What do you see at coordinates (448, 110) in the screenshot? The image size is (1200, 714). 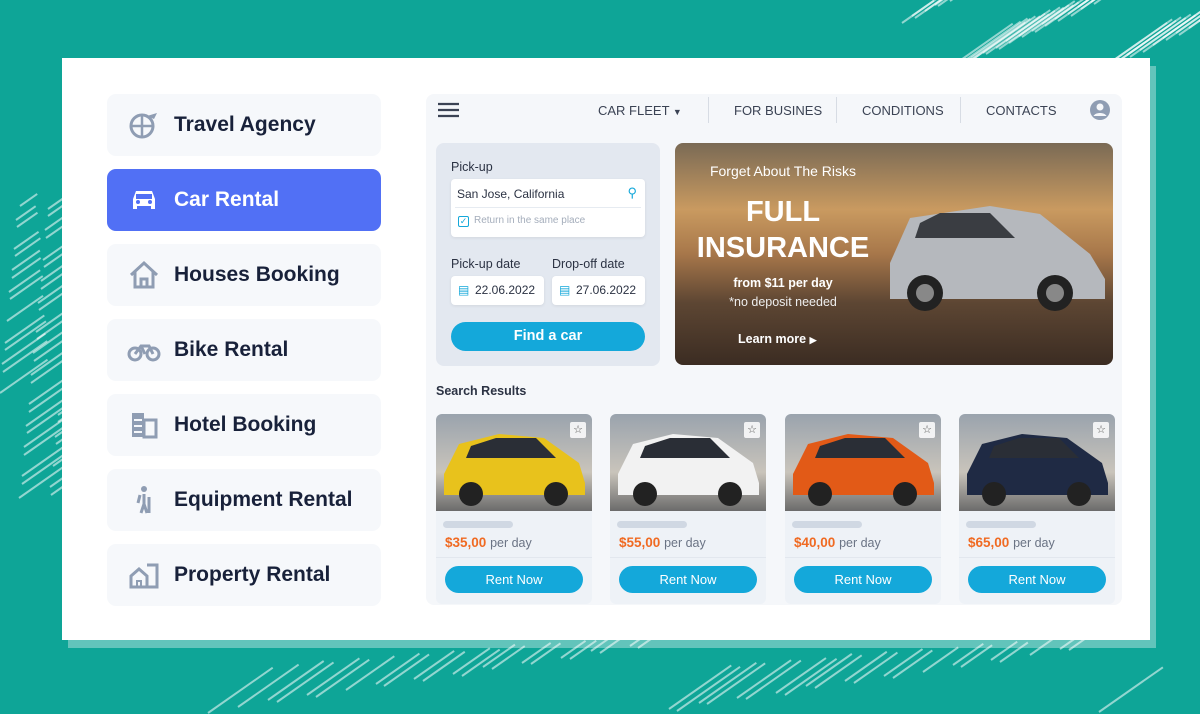 I see `hamburger-menu-icon` at bounding box center [448, 110].